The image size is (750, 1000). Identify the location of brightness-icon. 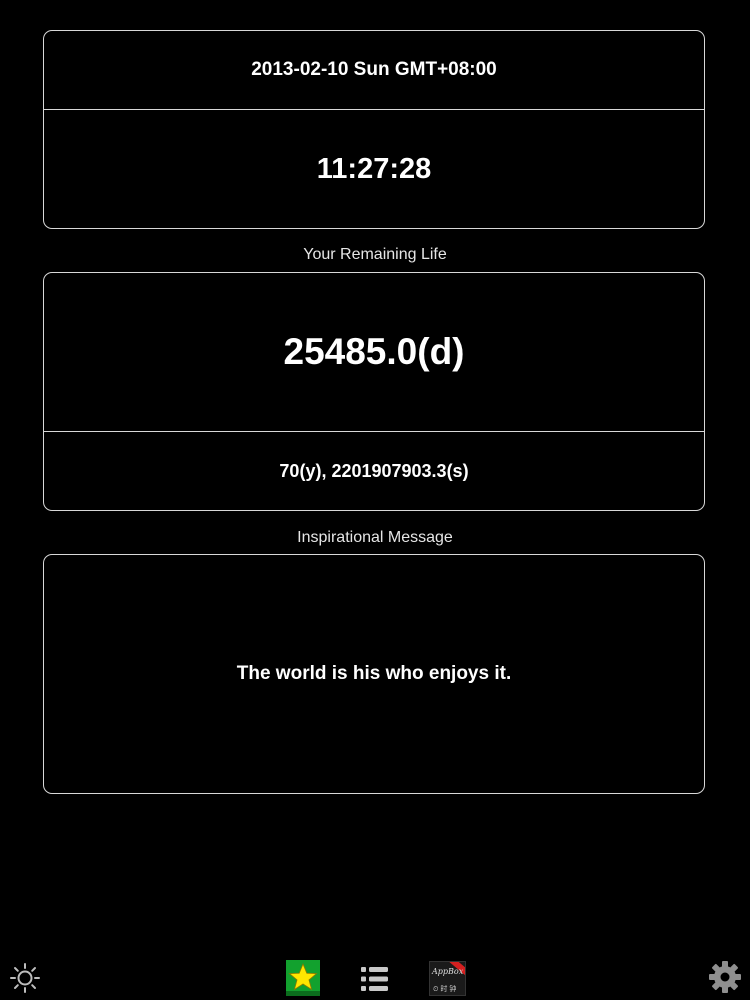
(25, 978).